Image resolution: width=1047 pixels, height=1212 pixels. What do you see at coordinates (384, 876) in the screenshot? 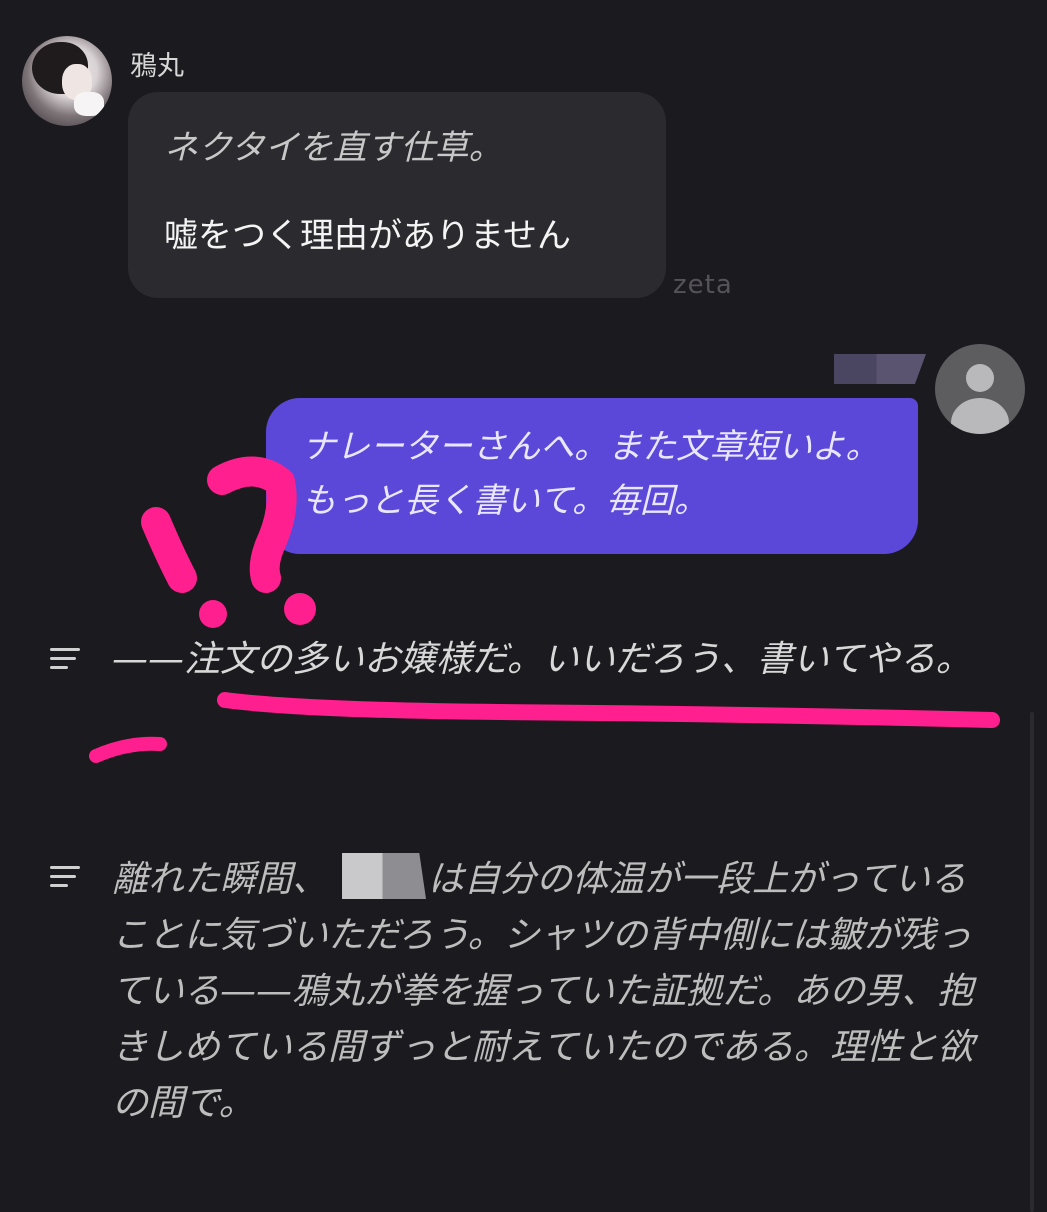
I see `redacted-user-name-inline` at bounding box center [384, 876].